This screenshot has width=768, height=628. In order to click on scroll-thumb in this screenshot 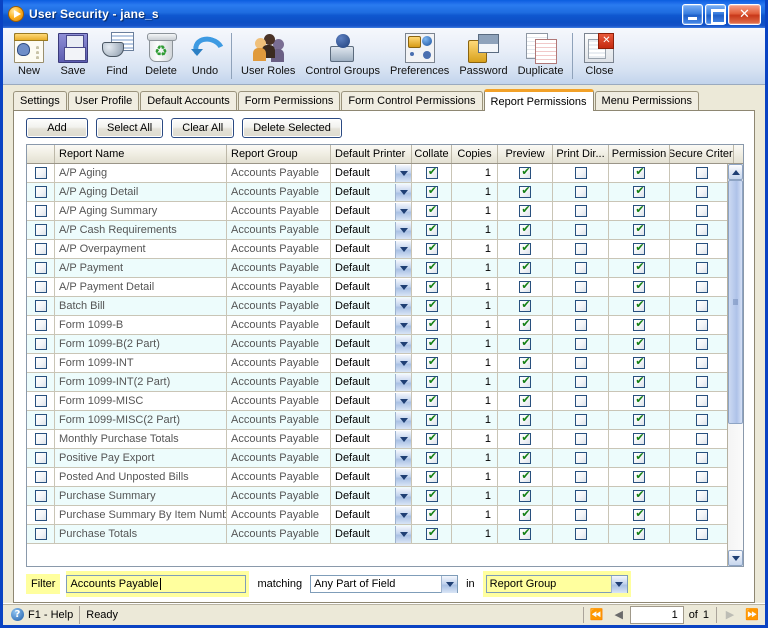, I will do `click(735, 302)`.